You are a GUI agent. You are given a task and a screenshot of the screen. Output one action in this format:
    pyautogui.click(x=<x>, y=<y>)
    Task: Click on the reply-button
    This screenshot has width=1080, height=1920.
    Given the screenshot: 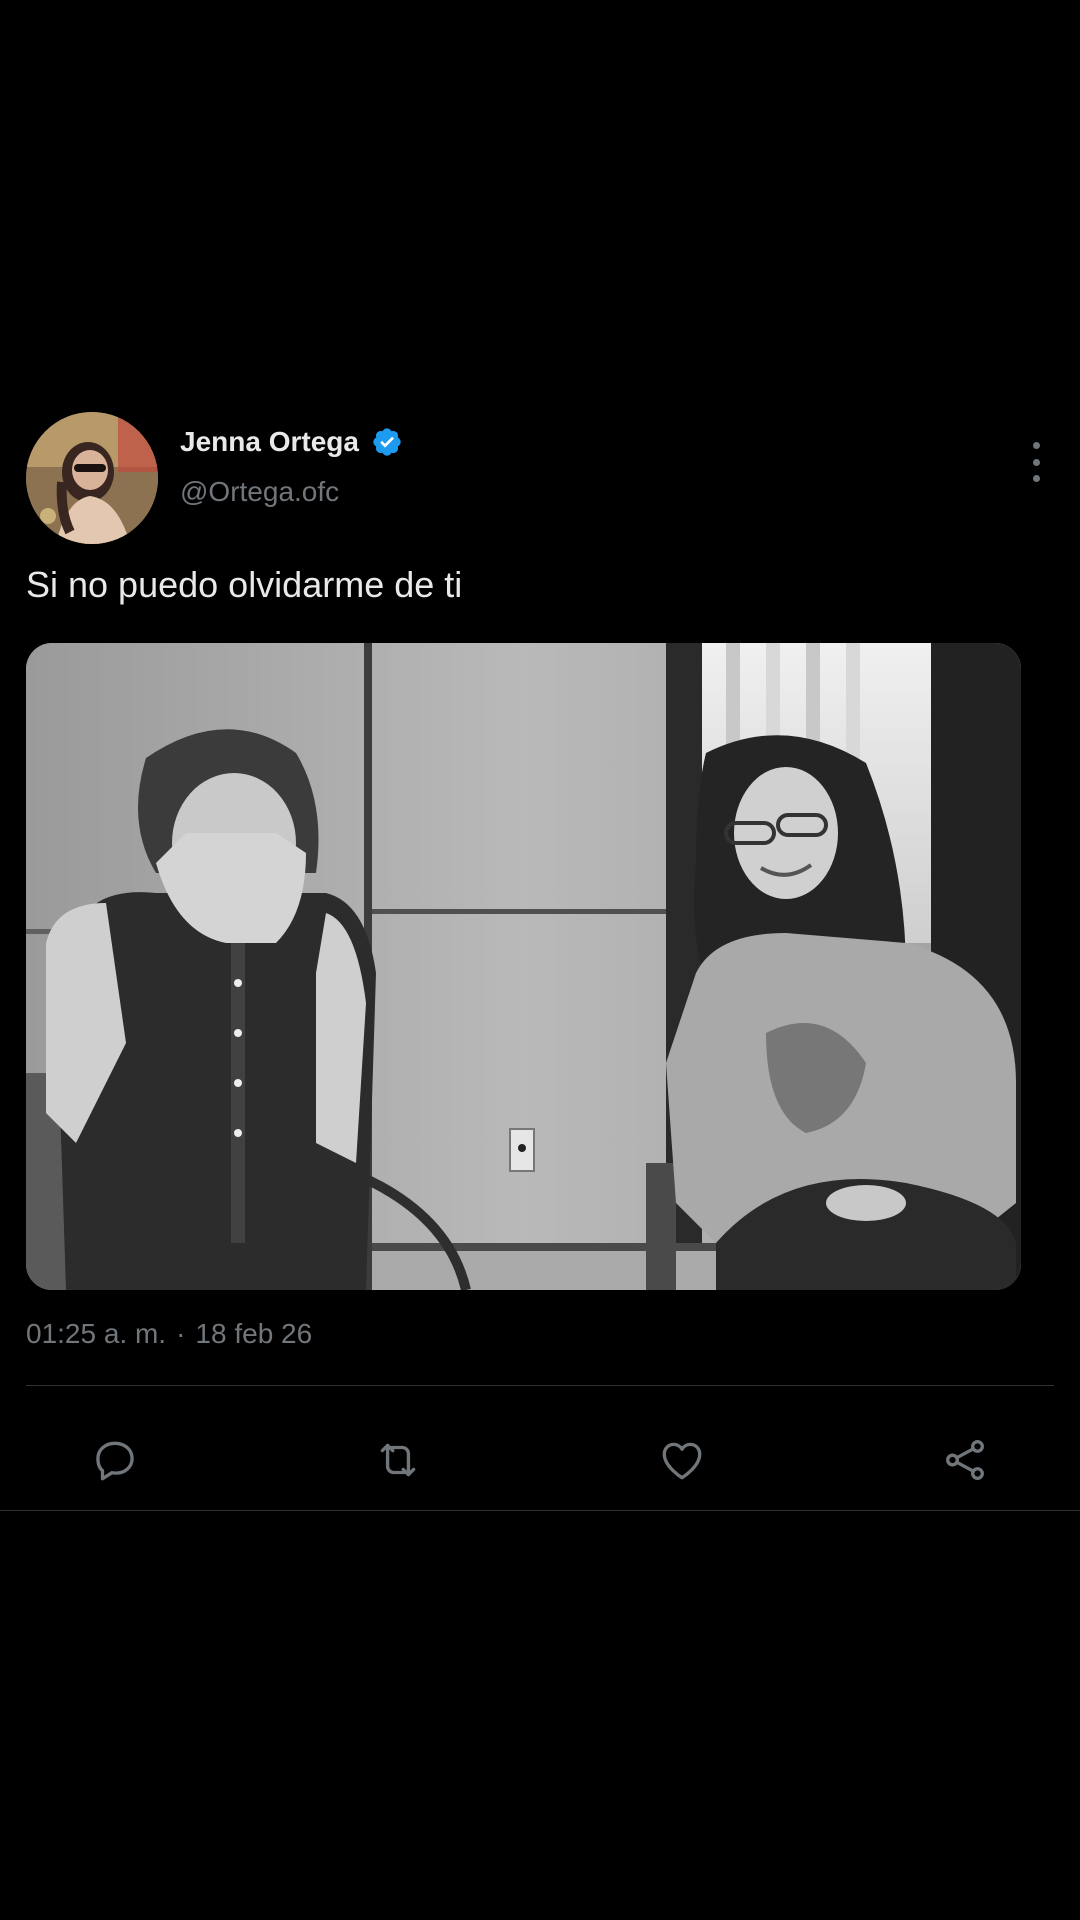 What is the action you would take?
    pyautogui.click(x=115, y=1460)
    